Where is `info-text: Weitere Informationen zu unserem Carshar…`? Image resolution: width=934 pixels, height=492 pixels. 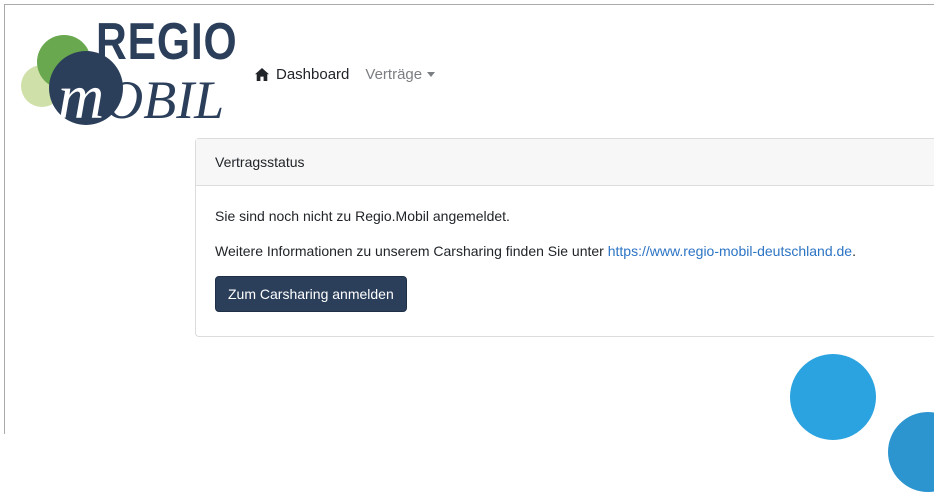
info-text: Weitere Informationen zu unserem Carshar… is located at coordinates (574, 251).